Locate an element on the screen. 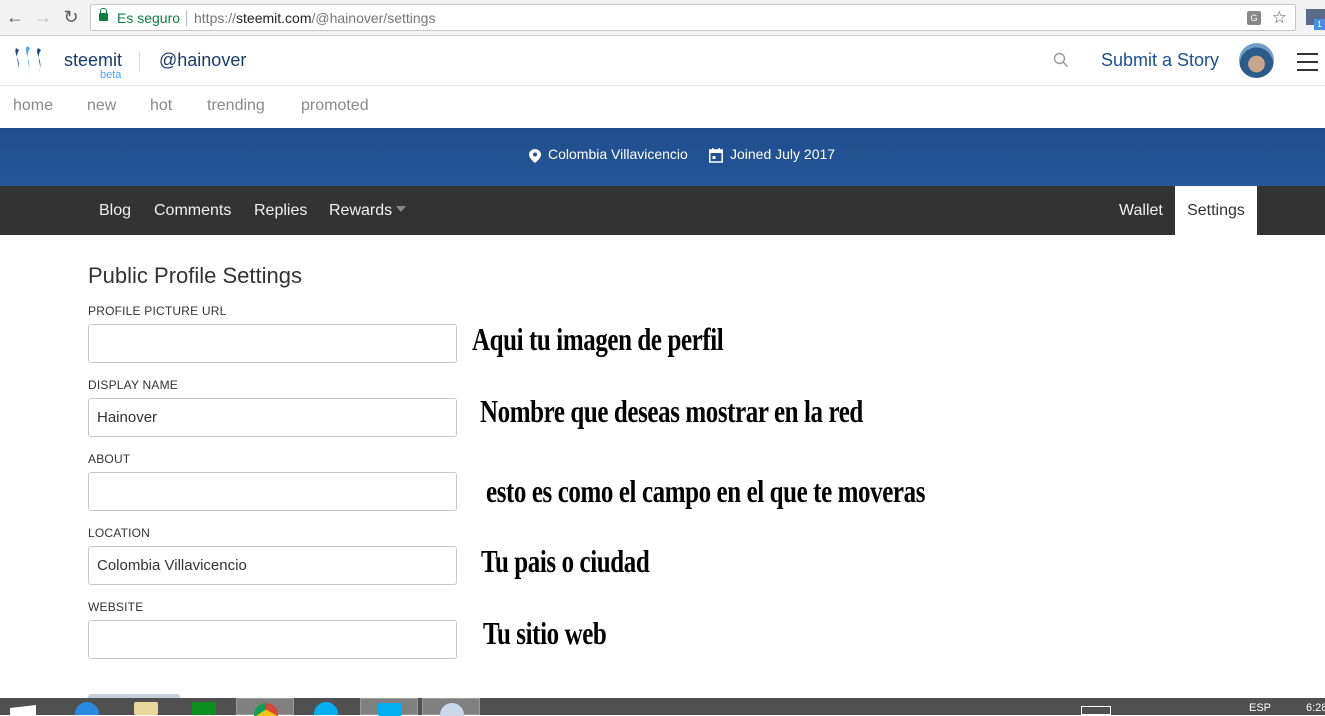  hamburger-menu-icon is located at coordinates (1308, 62).